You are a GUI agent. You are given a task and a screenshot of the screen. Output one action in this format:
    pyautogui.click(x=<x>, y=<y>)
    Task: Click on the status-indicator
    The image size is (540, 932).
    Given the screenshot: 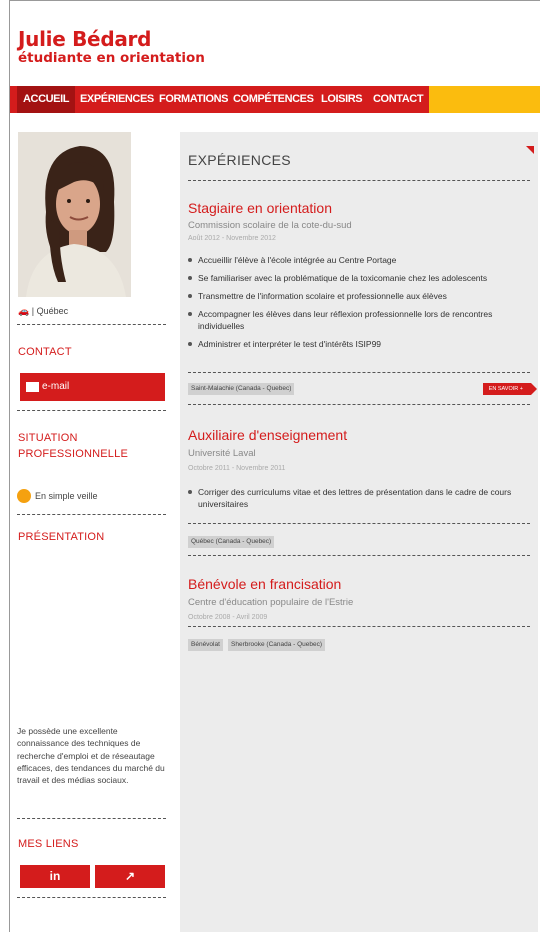 What is the action you would take?
    pyautogui.click(x=24, y=496)
    